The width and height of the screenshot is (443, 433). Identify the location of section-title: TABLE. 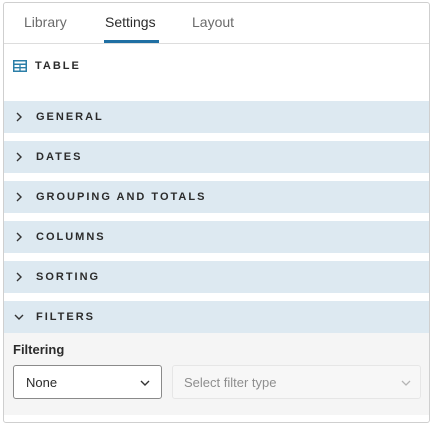
(58, 66).